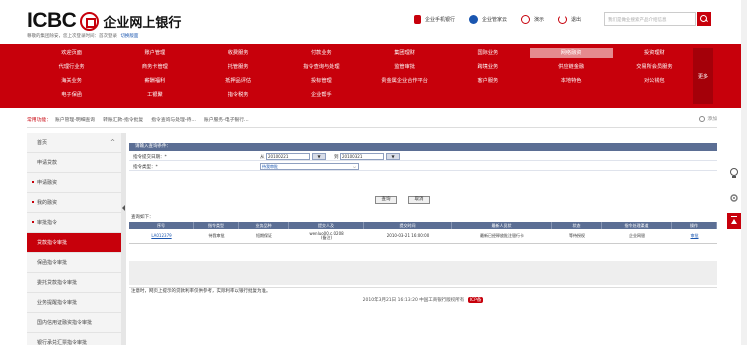 This screenshot has height=345, width=747. Describe the element at coordinates (654, 67) in the screenshot. I see `nav-item: 交易所会员服务` at that location.